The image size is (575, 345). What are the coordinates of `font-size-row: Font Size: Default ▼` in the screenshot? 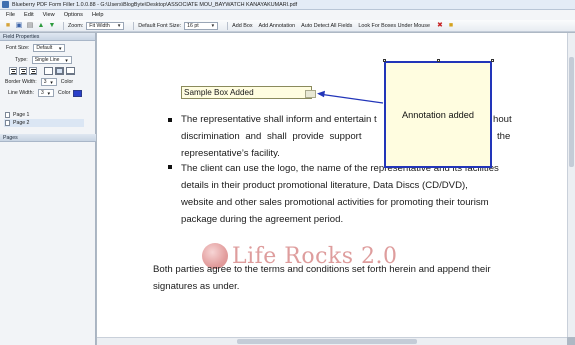 It's located at (36, 48).